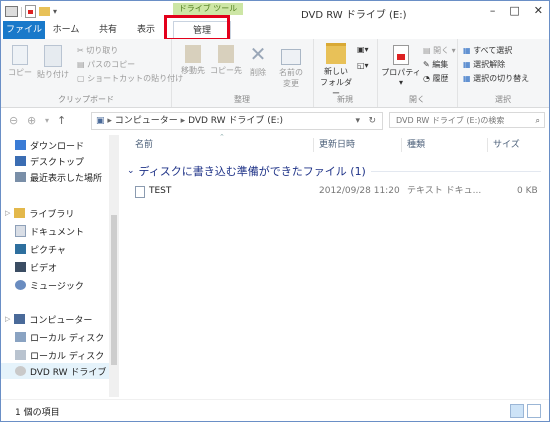 This screenshot has height=422, width=550. What do you see at coordinates (291, 67) in the screenshot?
I see `rename-button: 名前の 変更` at bounding box center [291, 67].